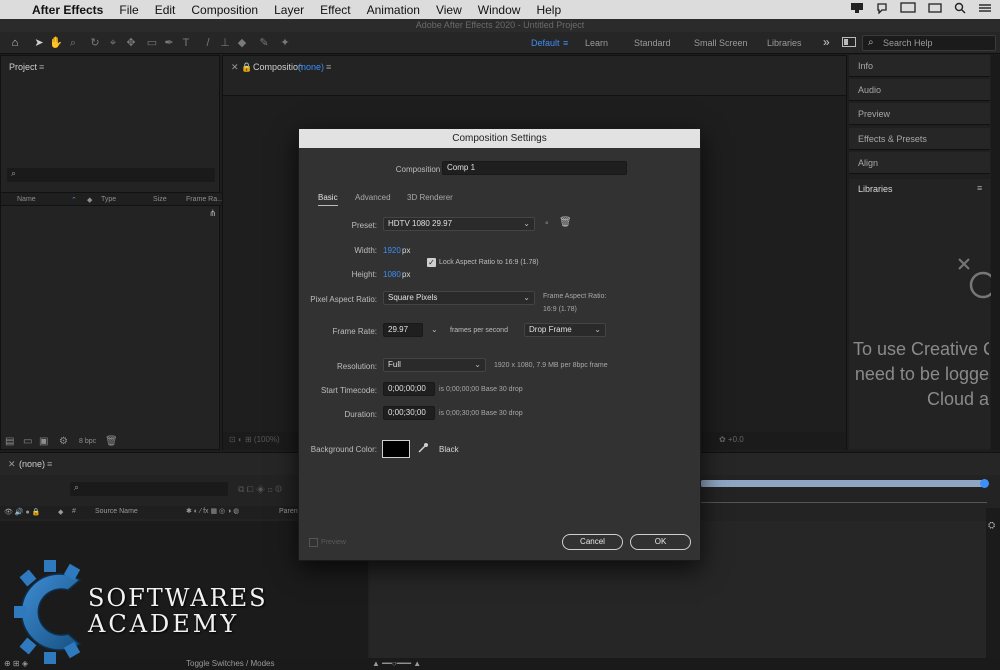 The width and height of the screenshot is (1000, 670). Describe the element at coordinates (27, 441) in the screenshot. I see `new-folder-icon: ▭` at that location.